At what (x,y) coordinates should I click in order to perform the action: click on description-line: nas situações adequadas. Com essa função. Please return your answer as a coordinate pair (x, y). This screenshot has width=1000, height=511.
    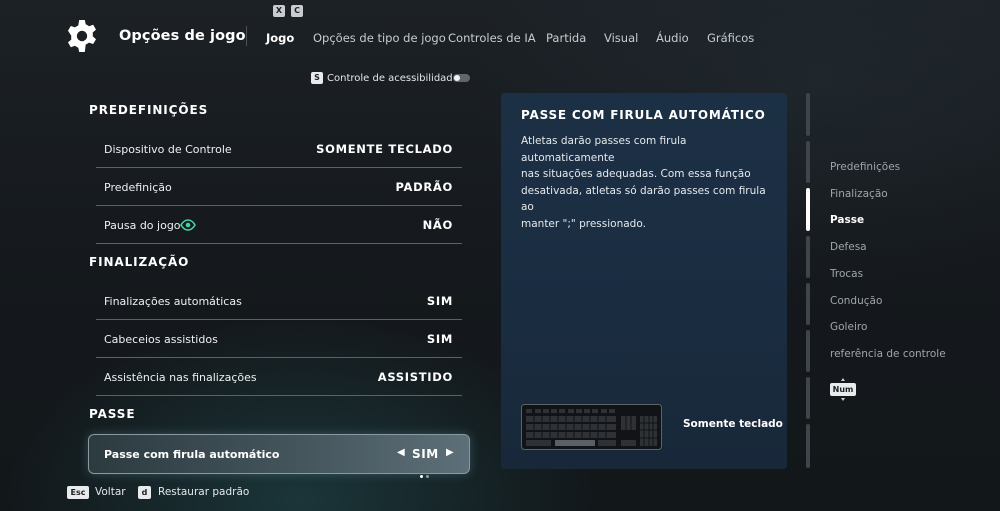
    Looking at the image, I should click on (636, 174).